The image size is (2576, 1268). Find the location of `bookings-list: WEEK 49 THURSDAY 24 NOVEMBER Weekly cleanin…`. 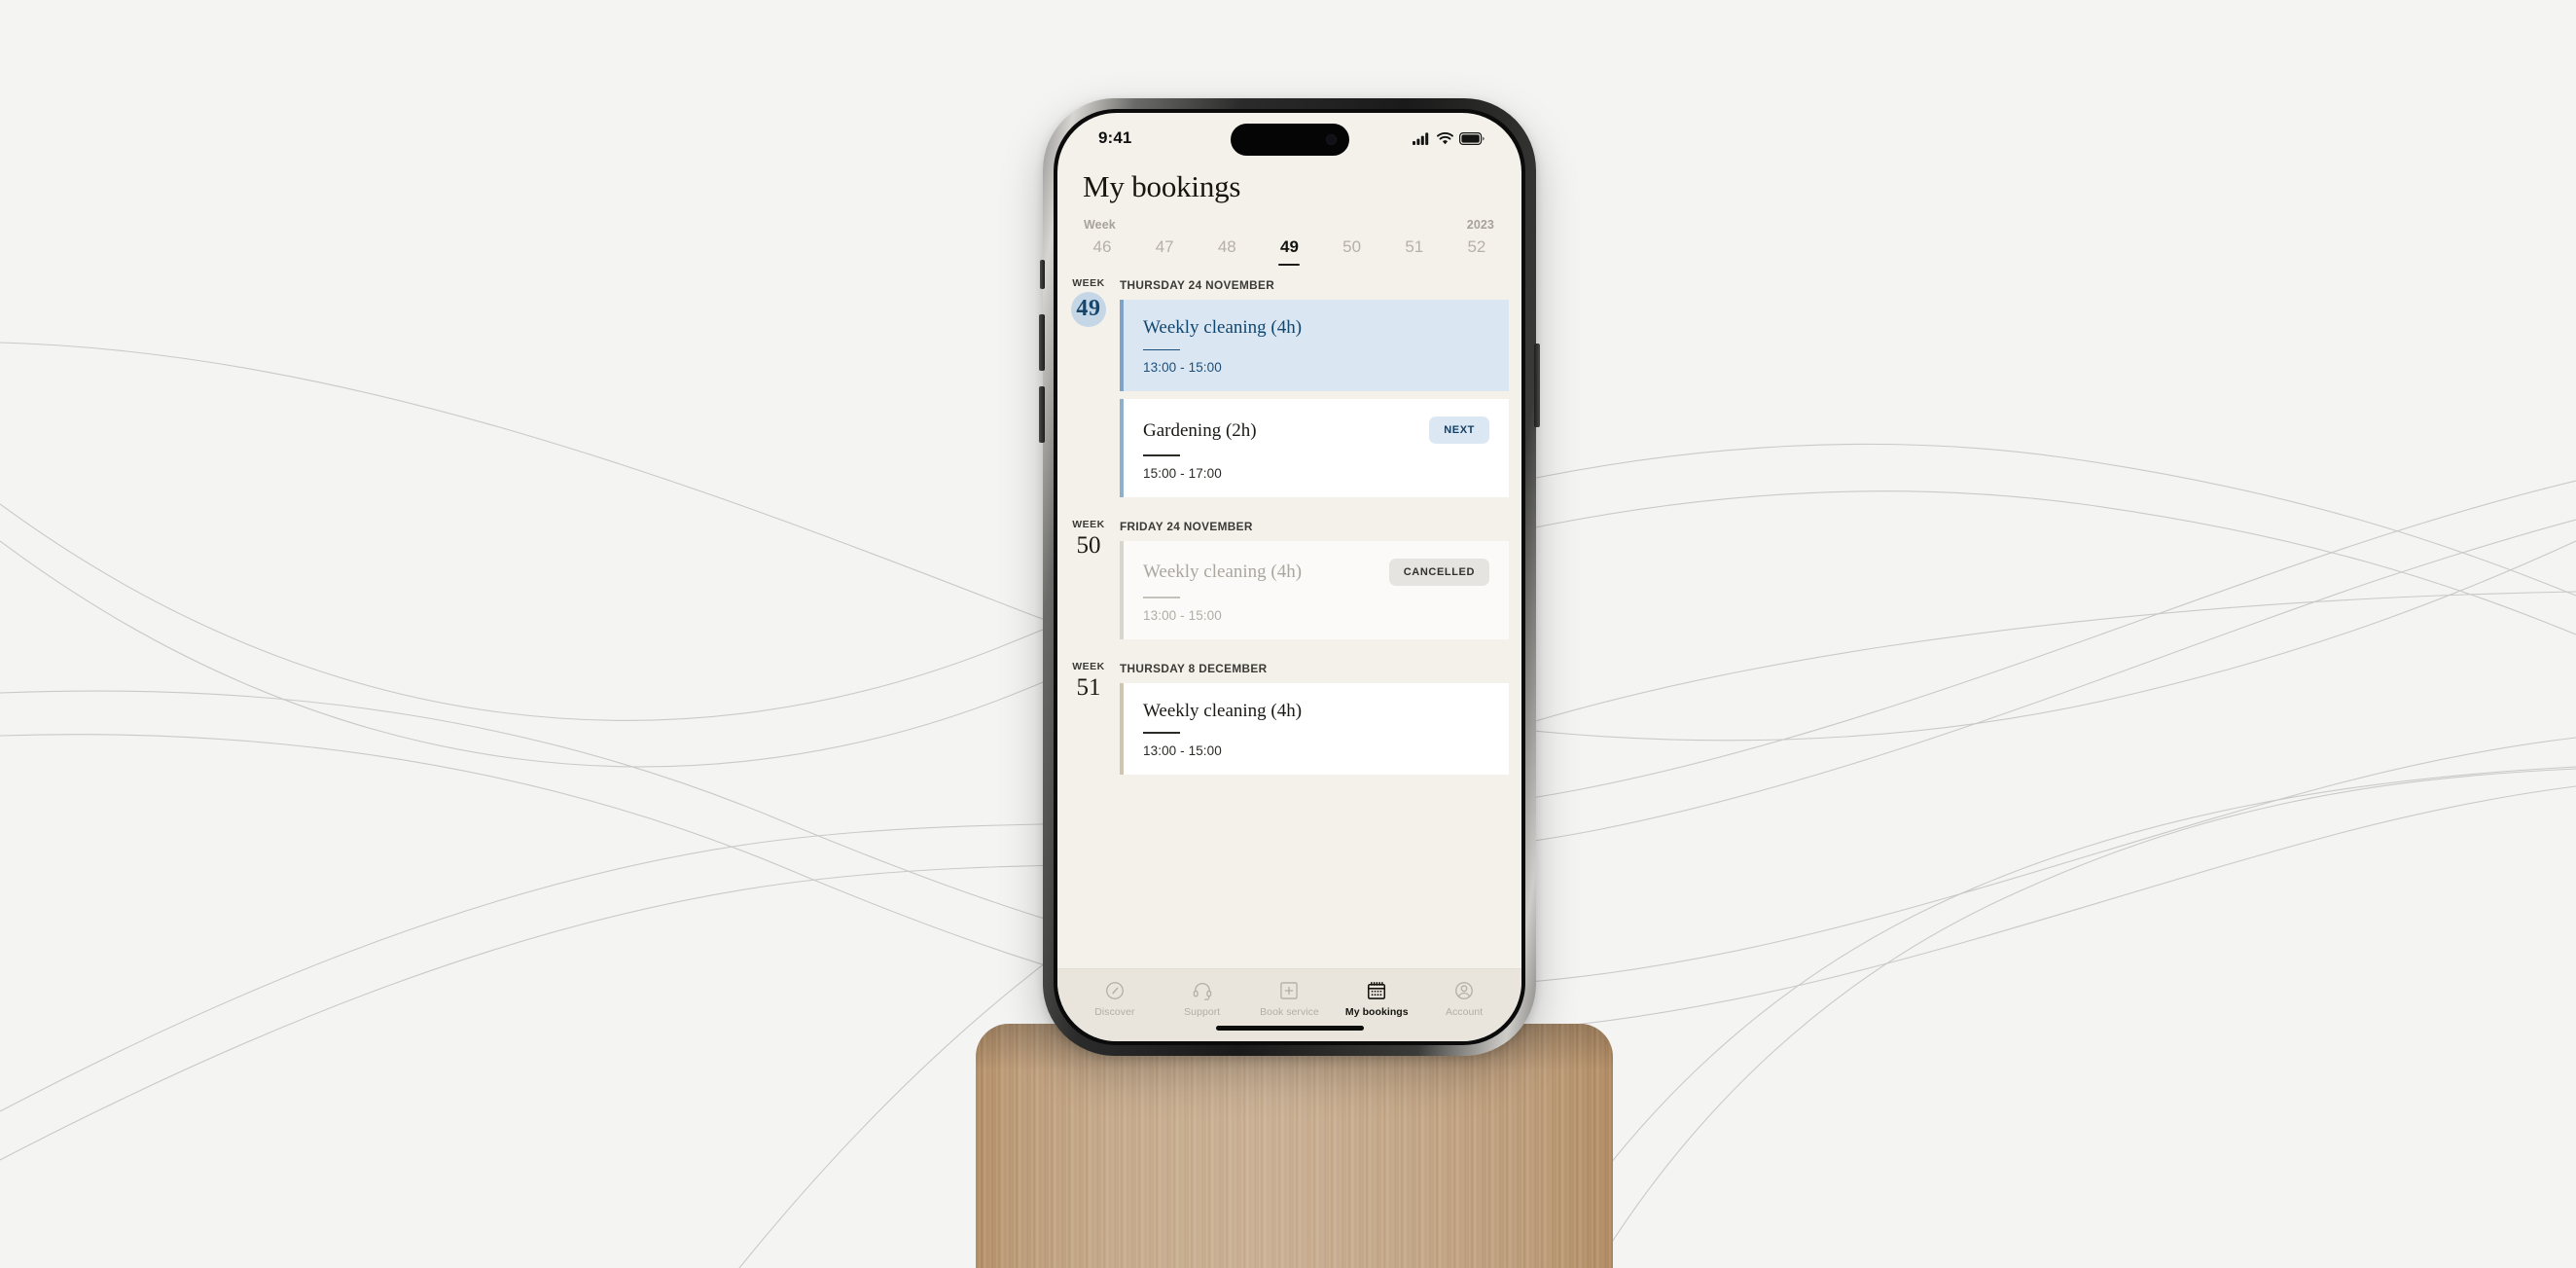

bookings-list: WEEK 49 THURSDAY 24 NOVEMBER Weekly cleanin… is located at coordinates (1289, 618).